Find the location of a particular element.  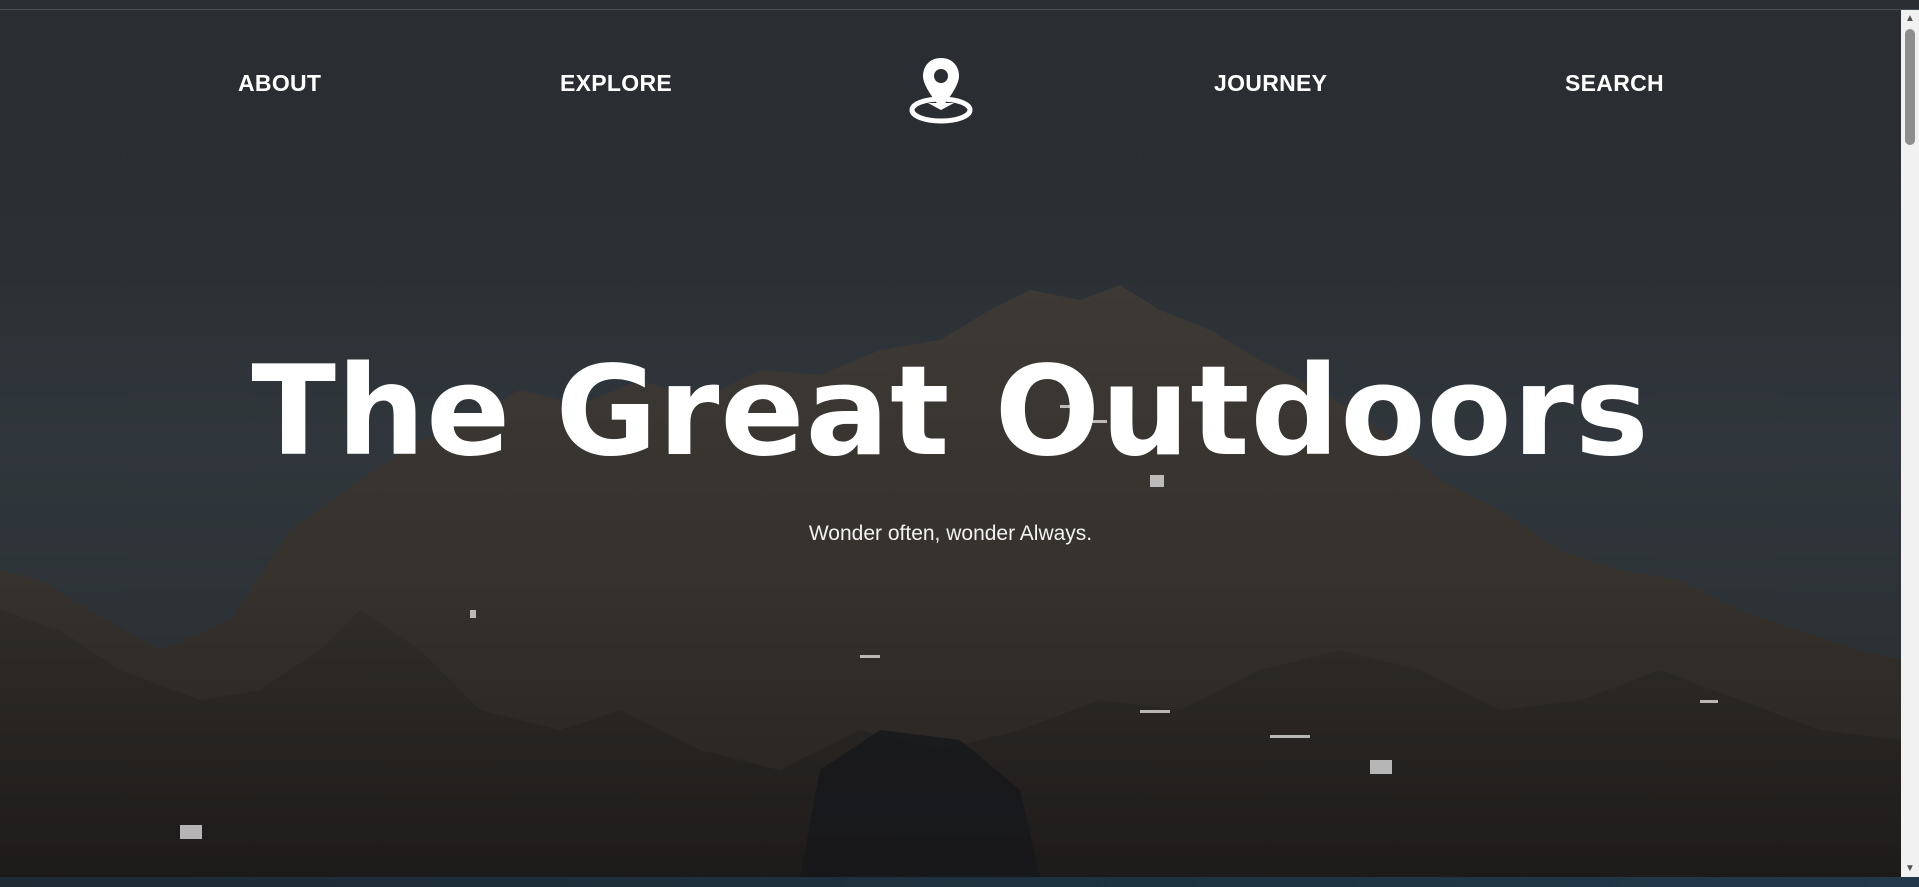

nav-link-about: ABOUT is located at coordinates (279, 83).